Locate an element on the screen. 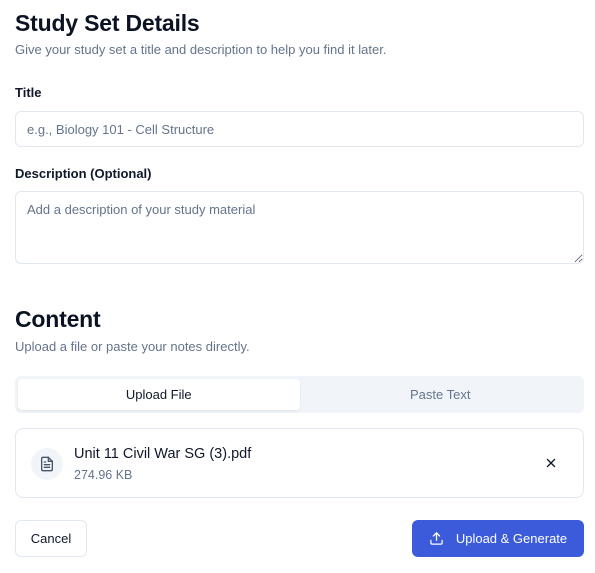  description-textarea is located at coordinates (299, 227).